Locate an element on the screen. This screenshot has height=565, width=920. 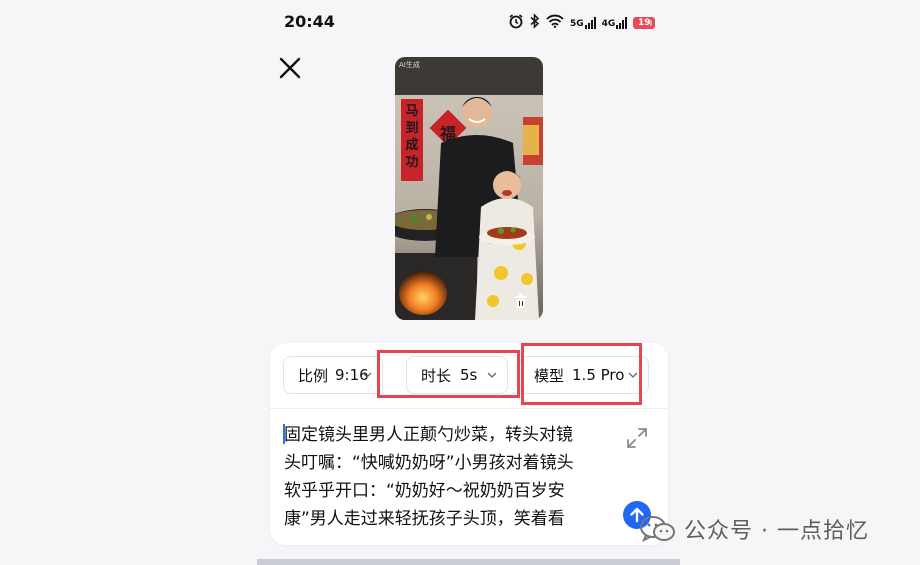
couplet-text: 马到成功 is located at coordinates (412, 137).